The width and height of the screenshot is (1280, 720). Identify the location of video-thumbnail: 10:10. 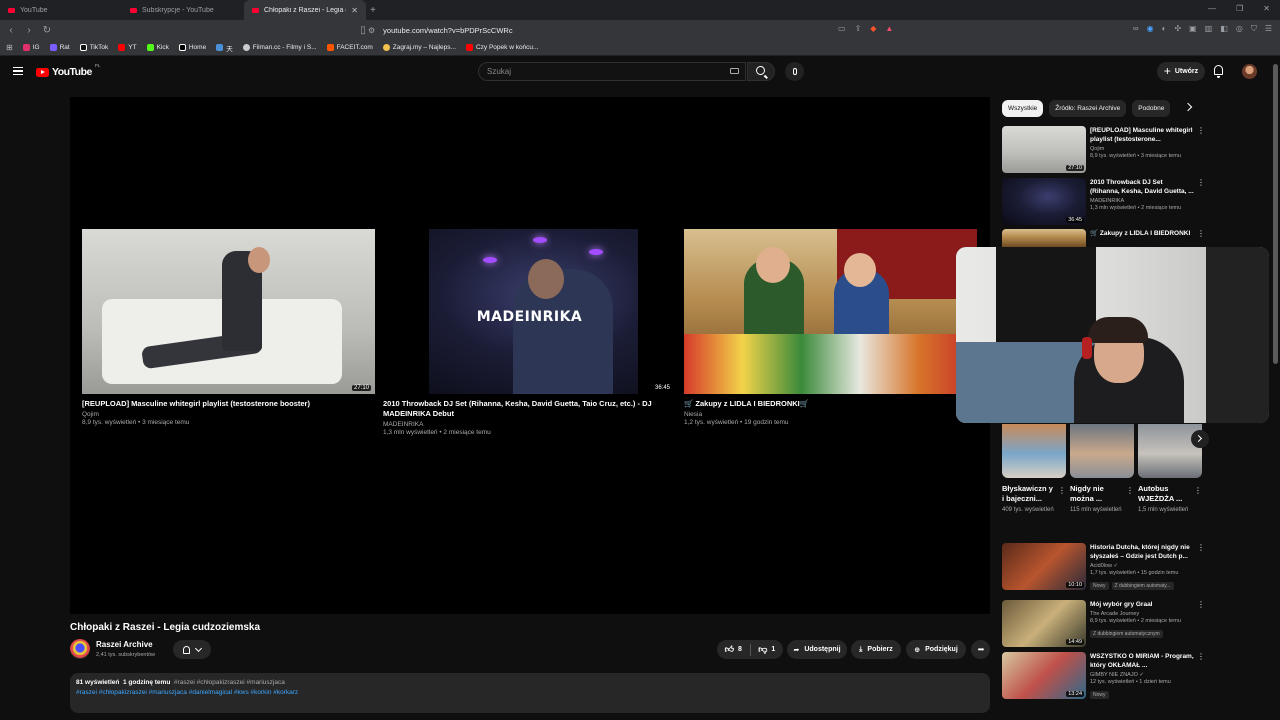
(1044, 566).